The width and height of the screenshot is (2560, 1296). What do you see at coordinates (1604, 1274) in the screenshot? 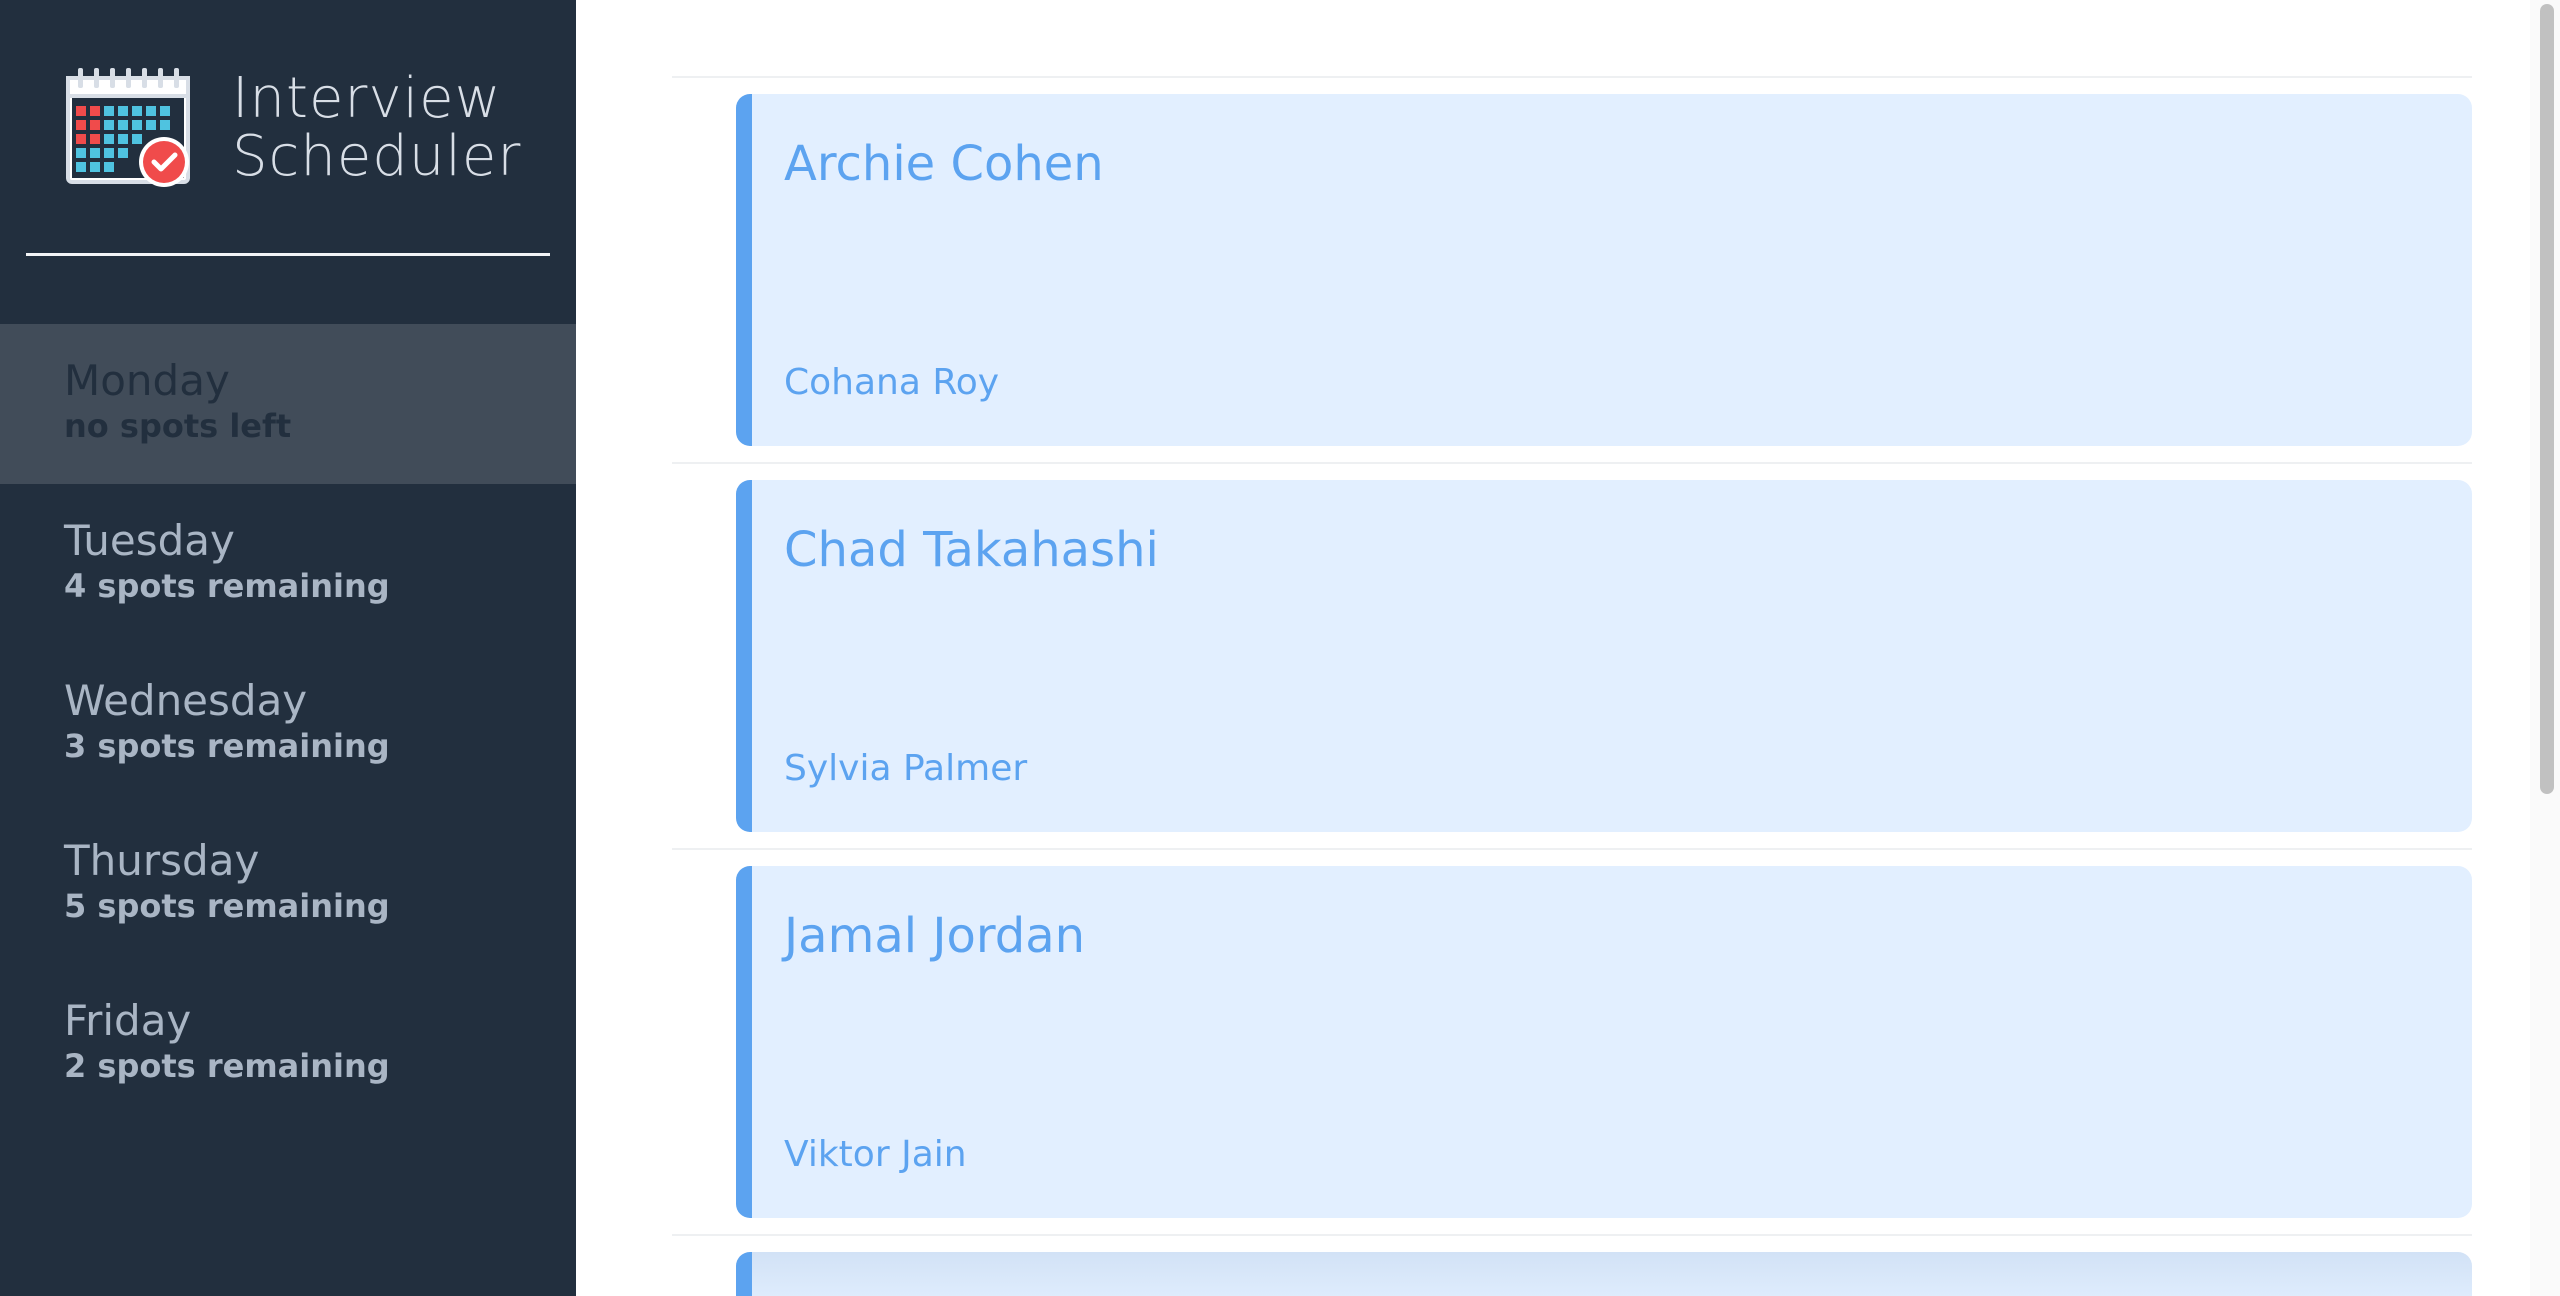
I see `appointment-card-partial` at bounding box center [1604, 1274].